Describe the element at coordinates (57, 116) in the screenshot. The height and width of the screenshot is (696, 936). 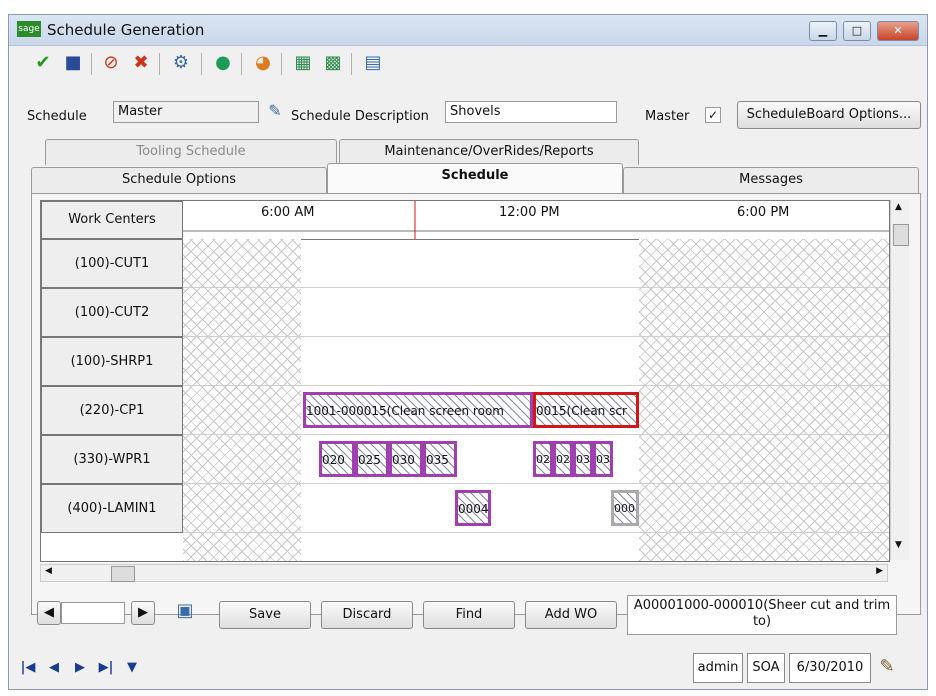
I see `schedule-label: Schedule` at that location.